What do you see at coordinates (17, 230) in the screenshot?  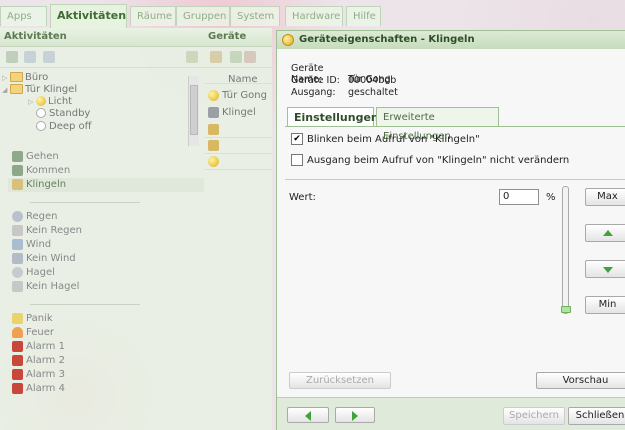 I see `no-rain-icon` at bounding box center [17, 230].